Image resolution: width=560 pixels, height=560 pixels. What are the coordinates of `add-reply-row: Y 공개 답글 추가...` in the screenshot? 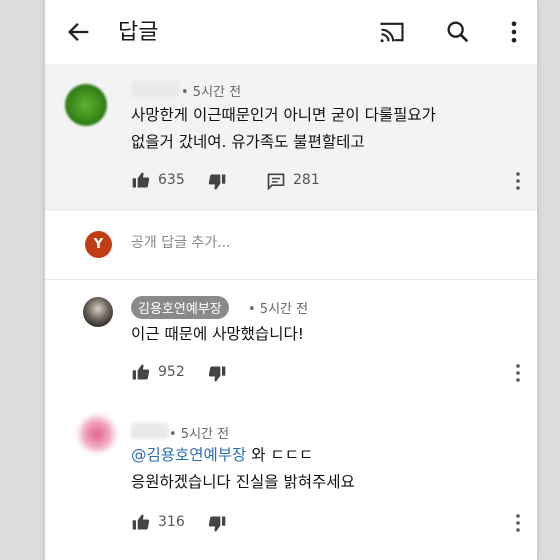 It's located at (291, 244).